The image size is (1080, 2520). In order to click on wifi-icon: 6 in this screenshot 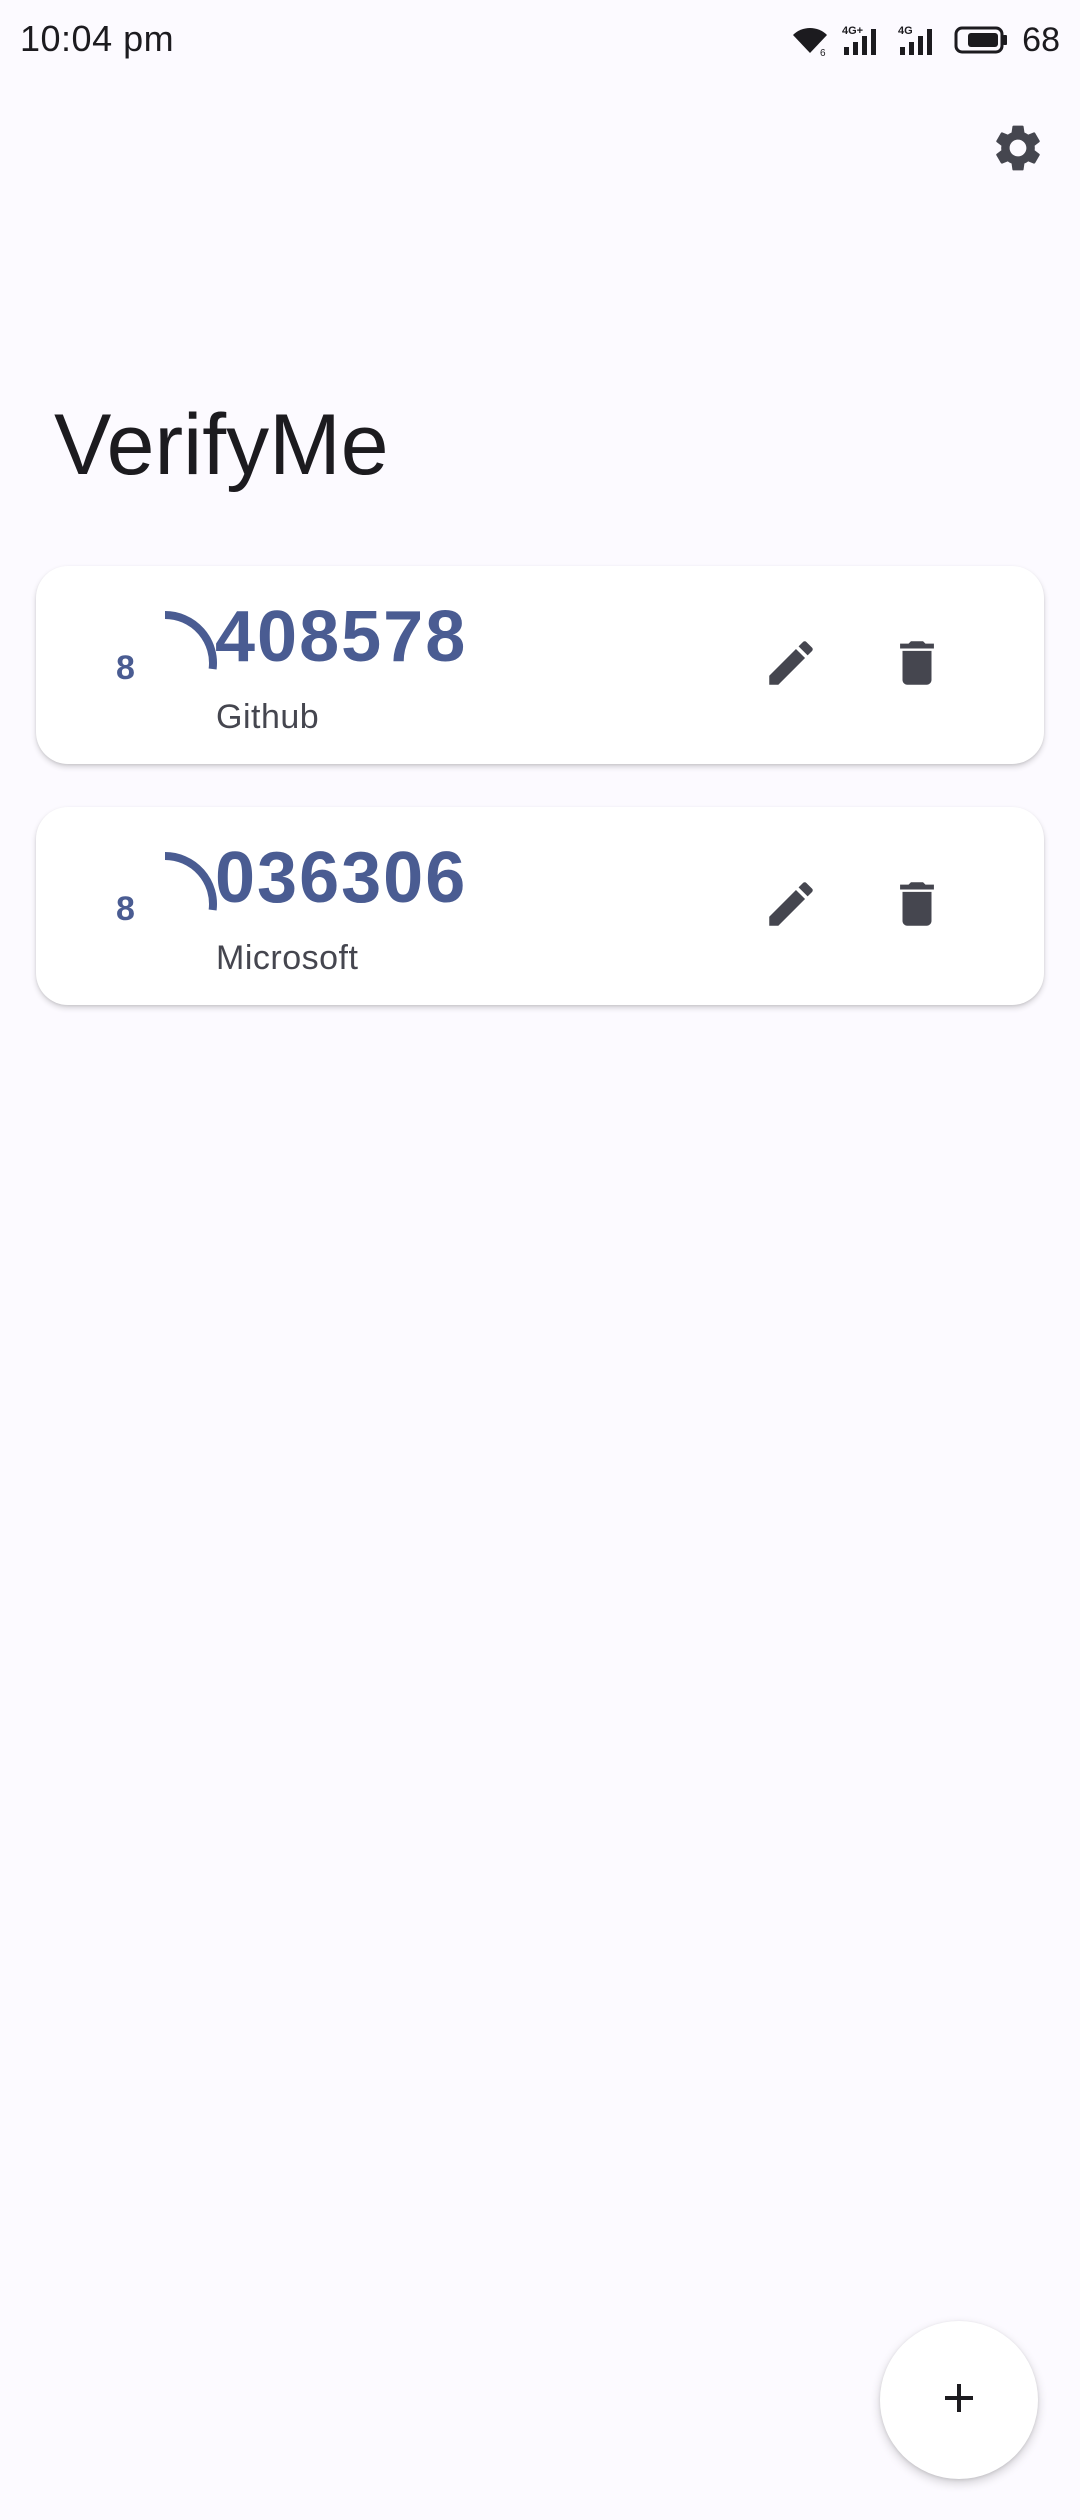, I will do `click(810, 40)`.